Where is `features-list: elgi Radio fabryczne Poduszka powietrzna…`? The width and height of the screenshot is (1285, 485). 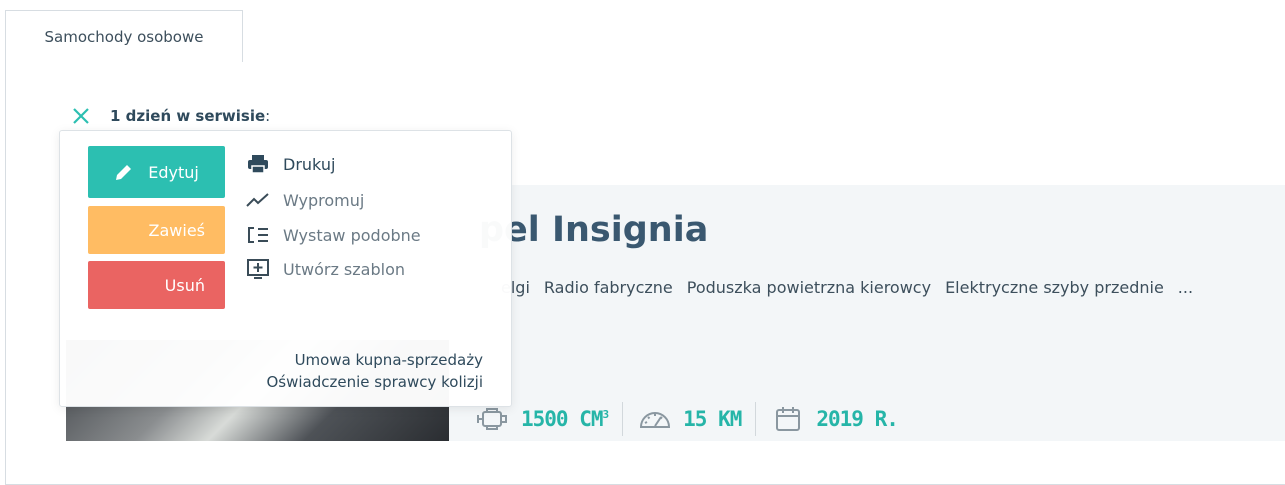 features-list: elgi Radio fabryczne Poduszka powietrzna… is located at coordinates (847, 287).